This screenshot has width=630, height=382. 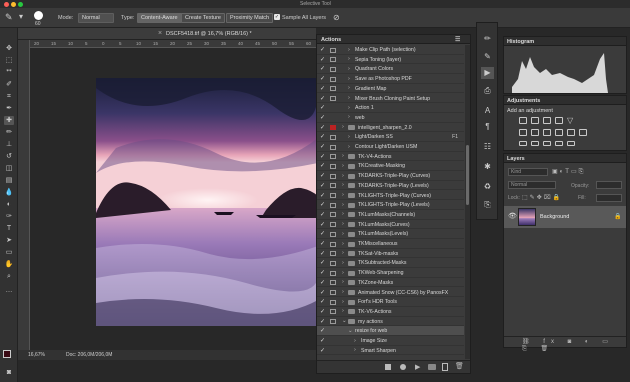 What do you see at coordinates (535, 132) in the screenshot?
I see `color-balance-icon` at bounding box center [535, 132].